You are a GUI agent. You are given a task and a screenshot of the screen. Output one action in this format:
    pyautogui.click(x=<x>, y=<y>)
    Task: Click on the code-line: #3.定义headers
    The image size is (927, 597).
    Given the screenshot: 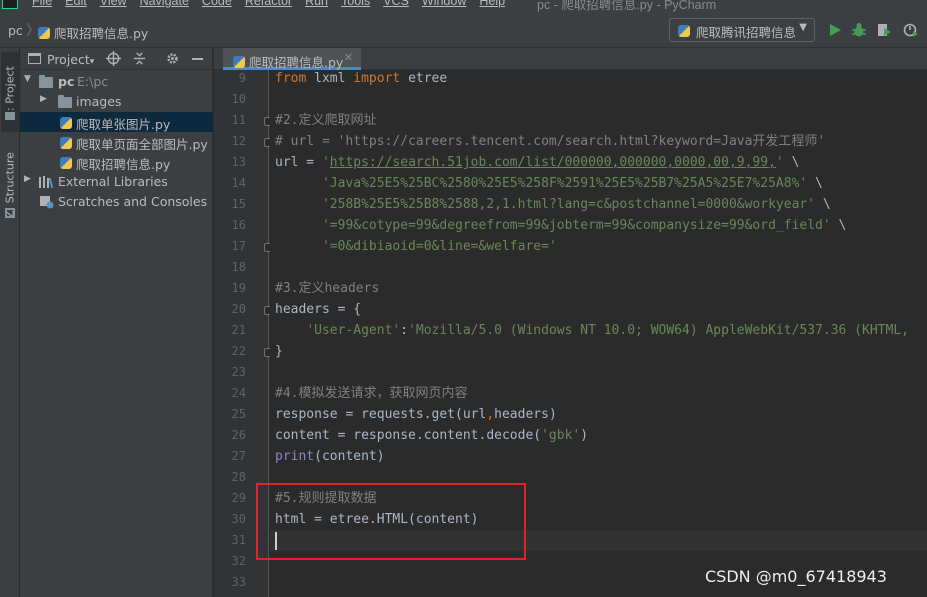 What is the action you would take?
    pyautogui.click(x=327, y=288)
    